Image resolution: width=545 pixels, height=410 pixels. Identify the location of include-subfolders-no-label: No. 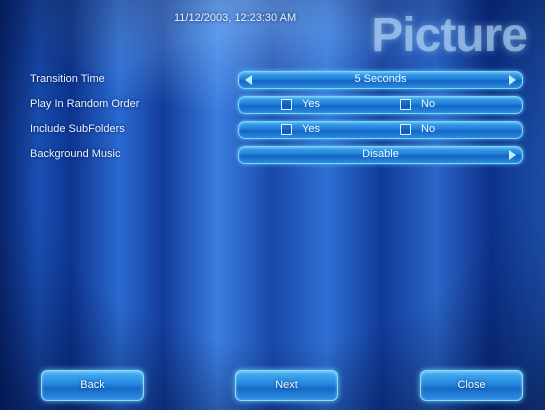
(428, 129).